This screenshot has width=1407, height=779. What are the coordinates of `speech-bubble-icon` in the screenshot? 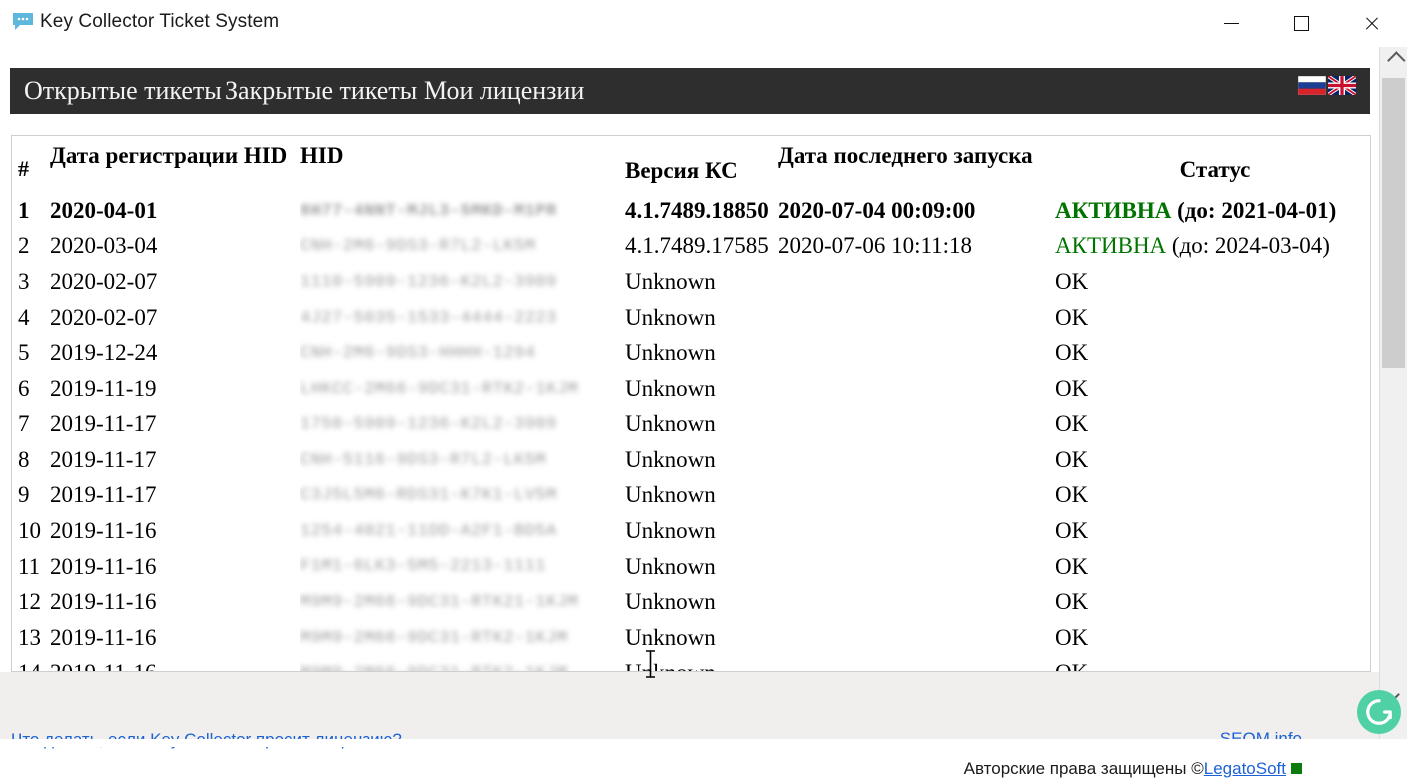 It's located at (23, 21).